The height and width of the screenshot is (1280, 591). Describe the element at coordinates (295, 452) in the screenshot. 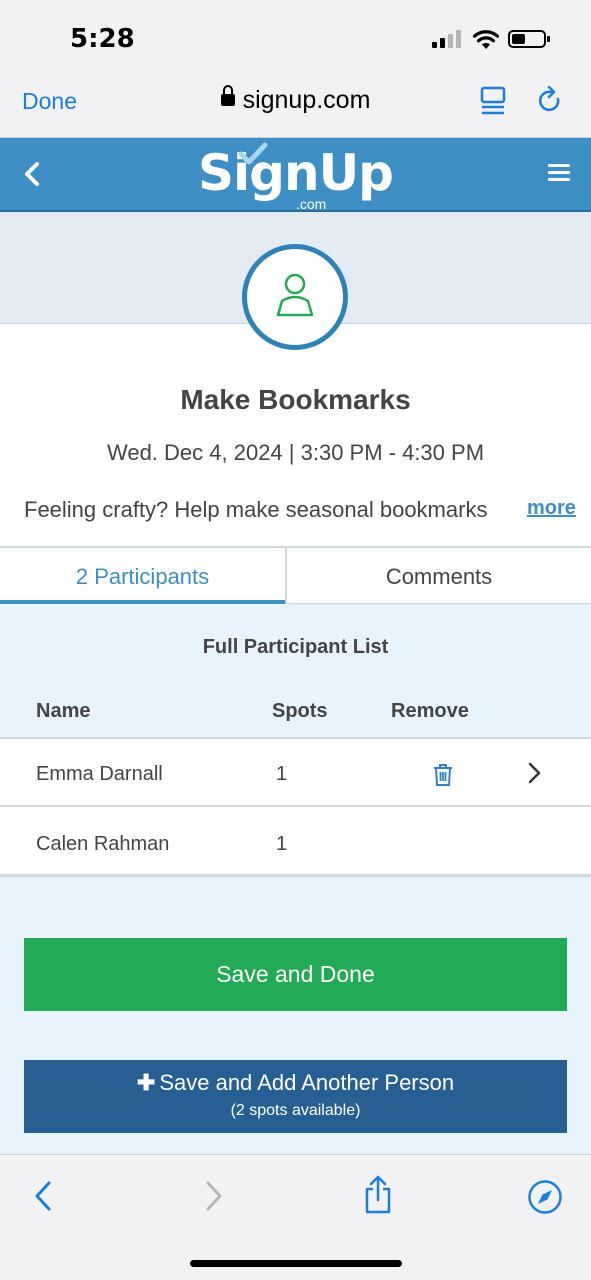

I see `event-date: Wed. Dec 4, 2024 | 3:30 PM - 4:30 PM` at that location.